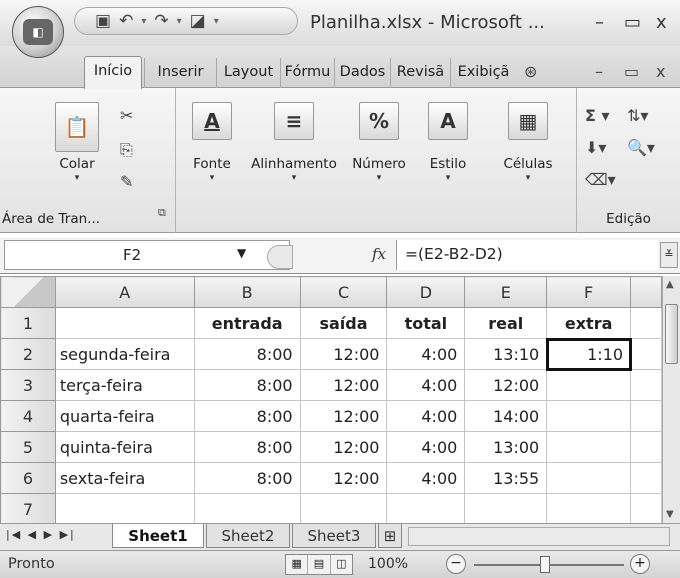  What do you see at coordinates (180, 73) in the screenshot?
I see `tab-inserir: Inserir` at bounding box center [180, 73].